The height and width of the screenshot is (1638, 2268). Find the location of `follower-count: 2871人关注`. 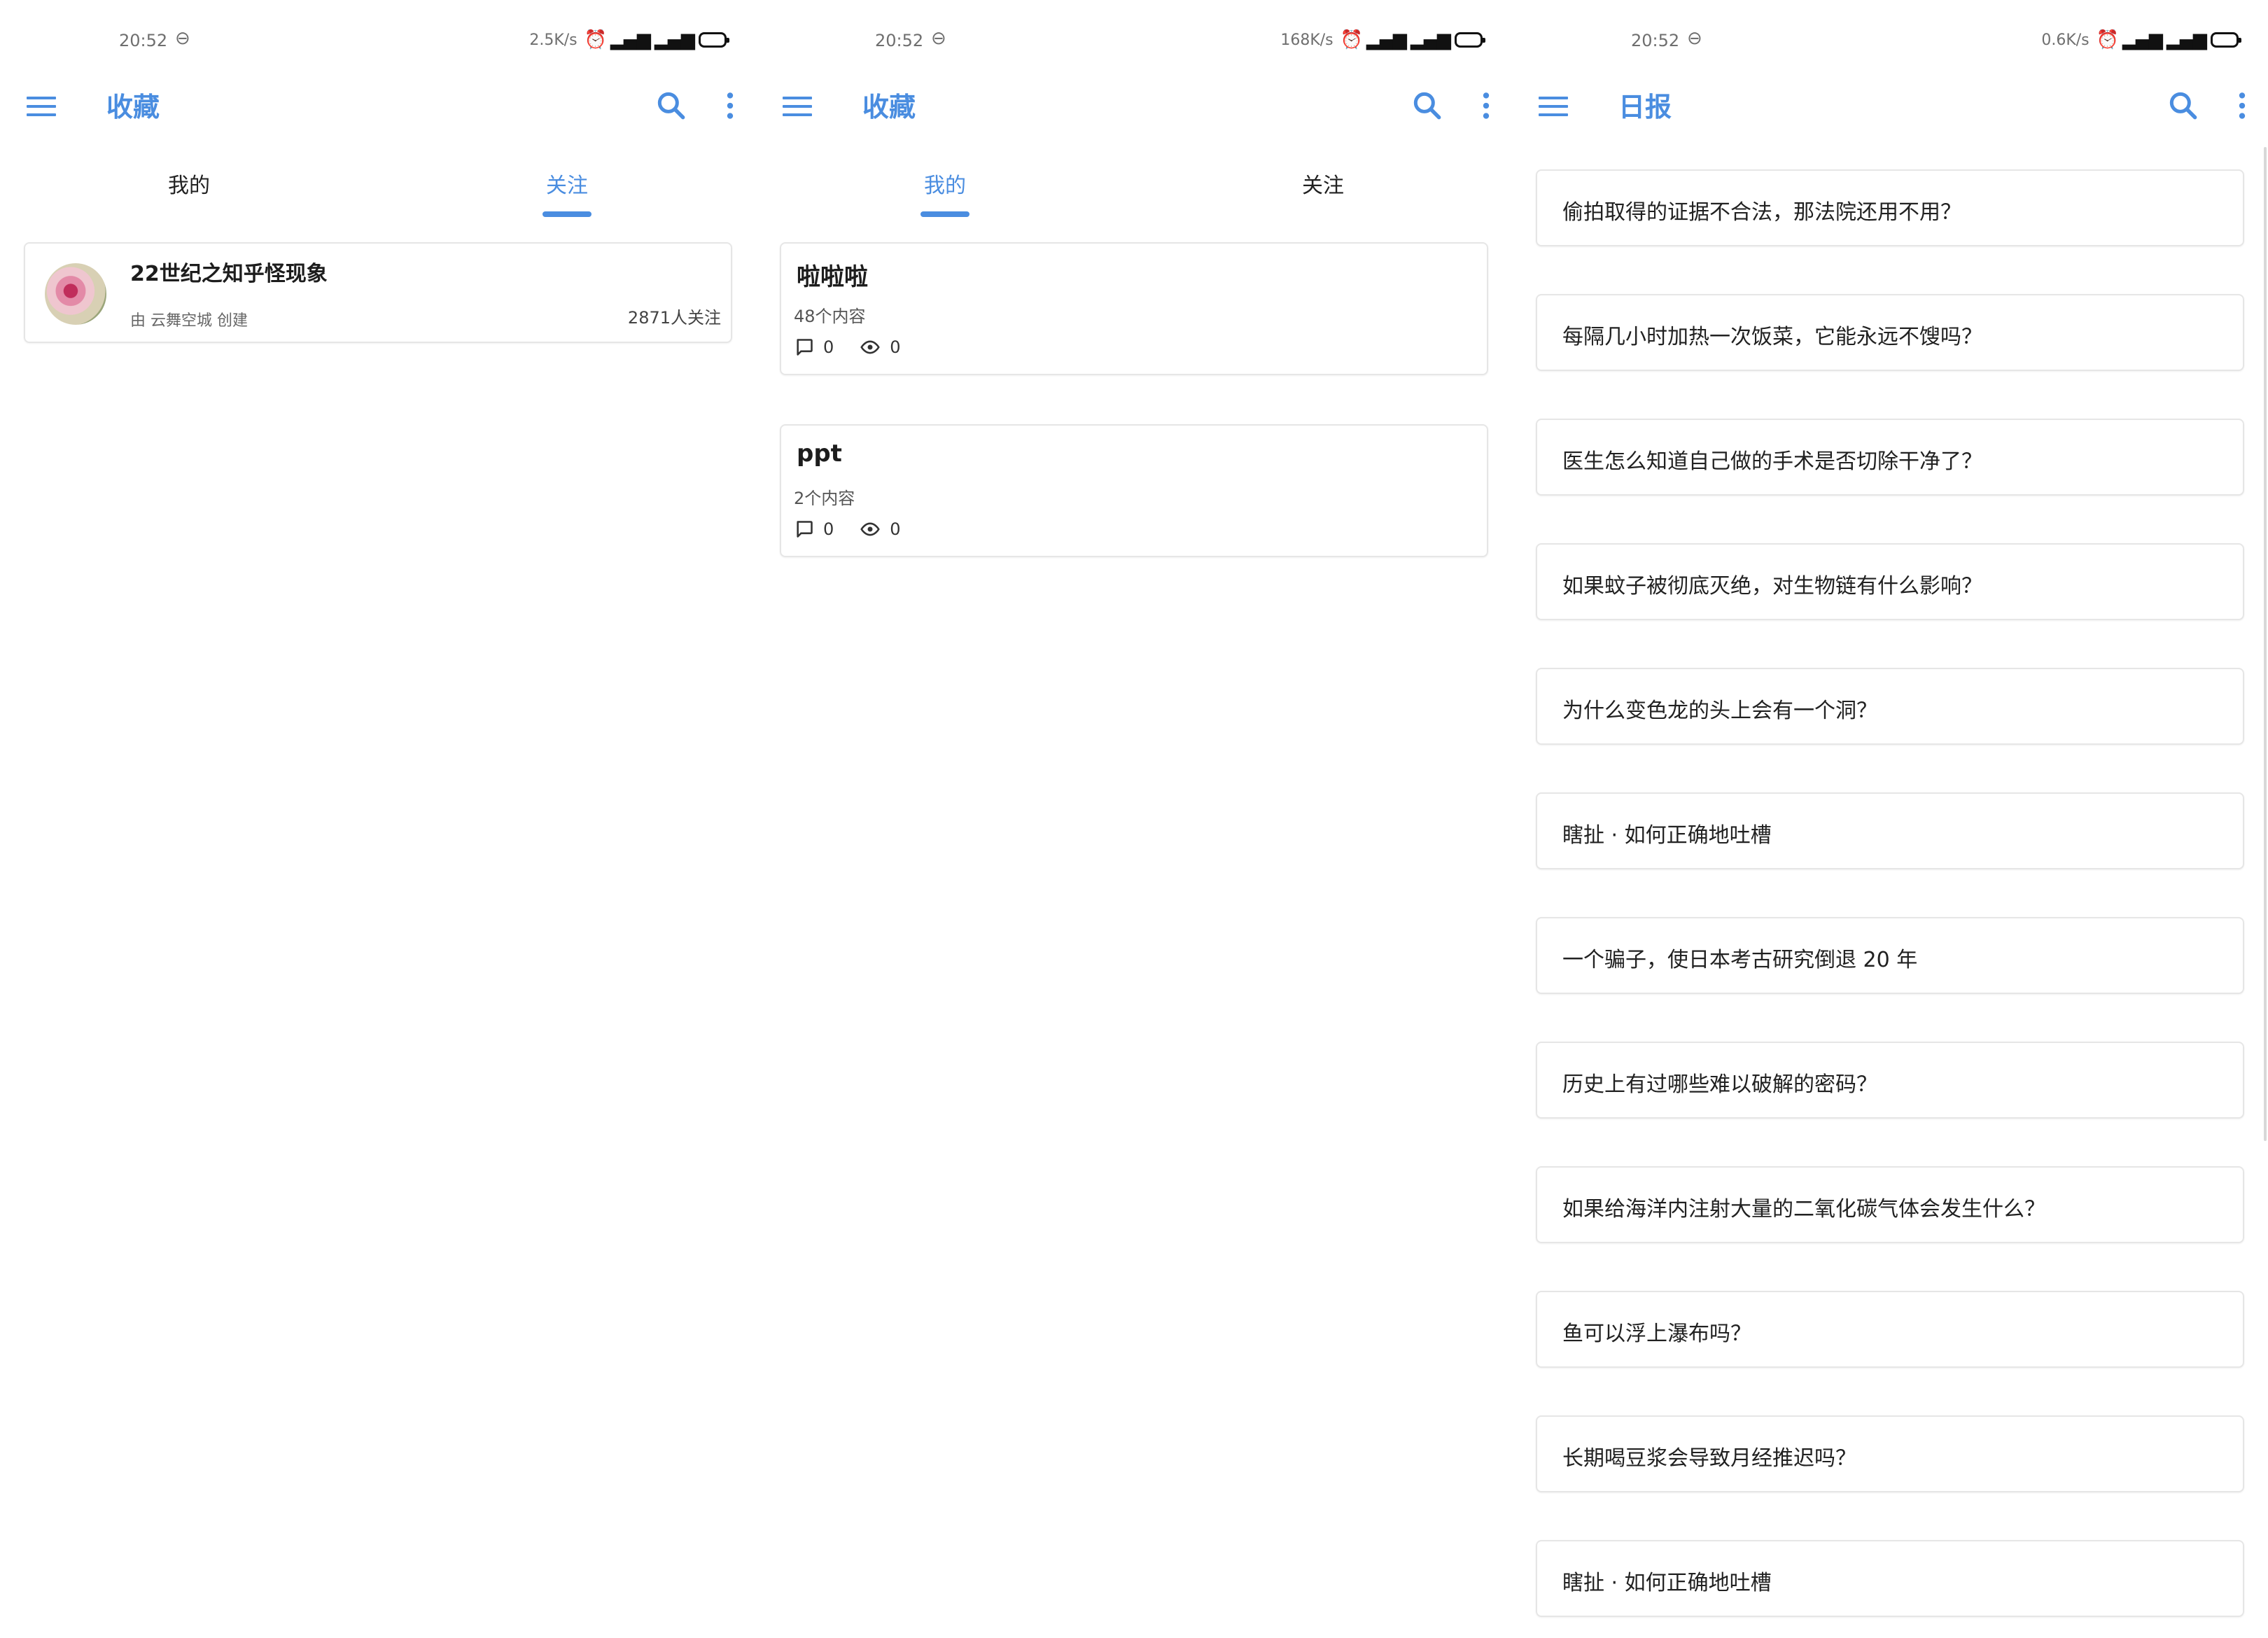

follower-count: 2871人关注 is located at coordinates (674, 318).